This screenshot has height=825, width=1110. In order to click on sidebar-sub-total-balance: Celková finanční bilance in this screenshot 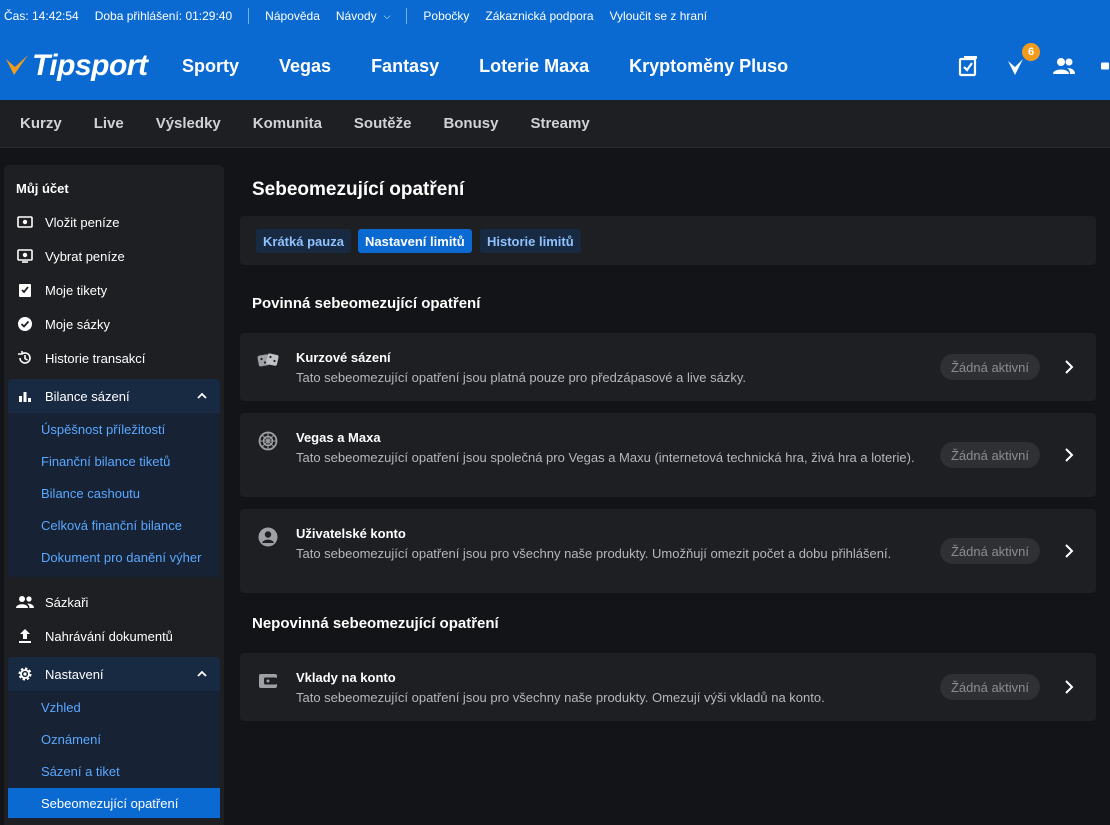, I will do `click(111, 525)`.